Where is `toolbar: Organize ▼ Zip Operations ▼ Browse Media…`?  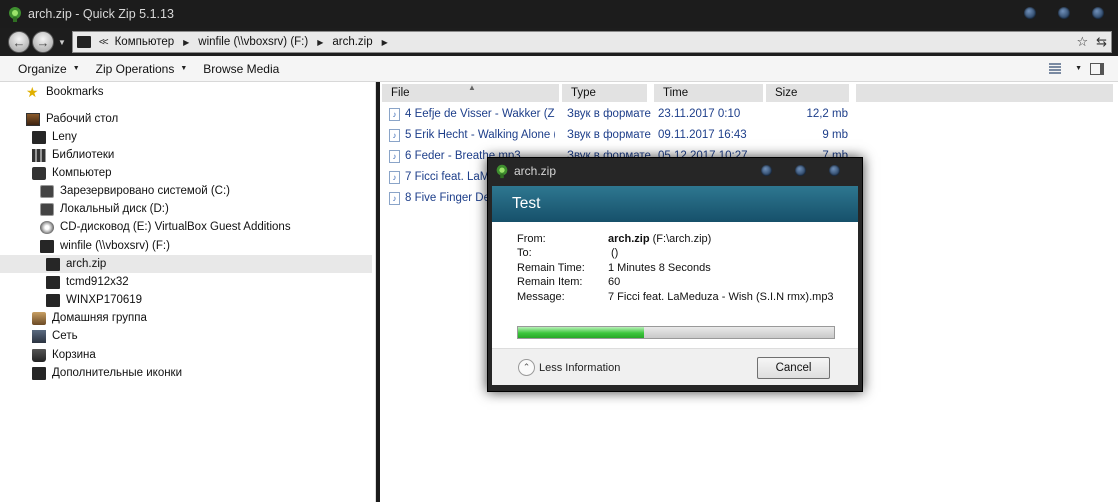 toolbar: Organize ▼ Zip Operations ▼ Browse Media… is located at coordinates (559, 69).